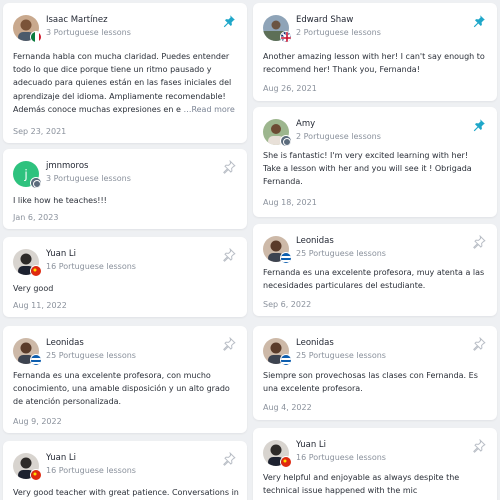 The height and width of the screenshot is (500, 500). Describe the element at coordinates (40, 305) in the screenshot. I see `review-date: Aug 11, 2022` at that location.